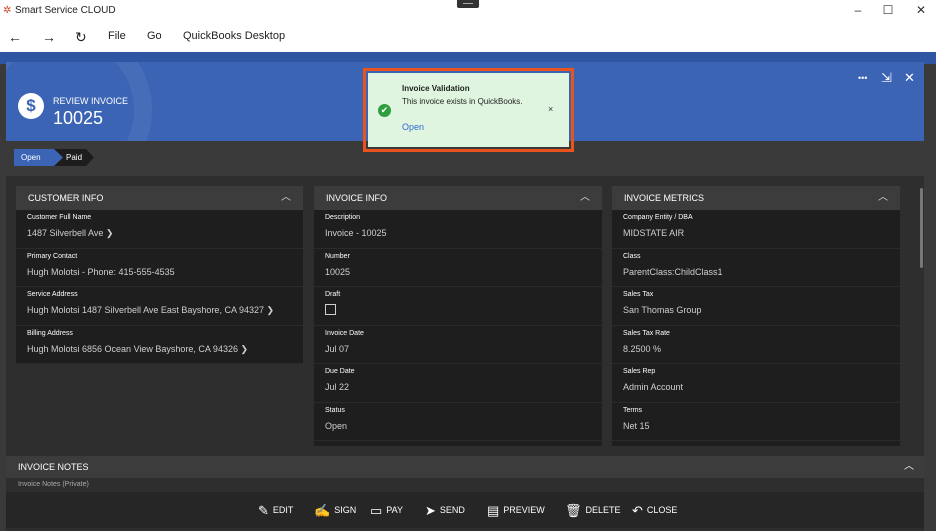 The image size is (936, 531). Describe the element at coordinates (632, 256) in the screenshot. I see `field-label: Class` at that location.